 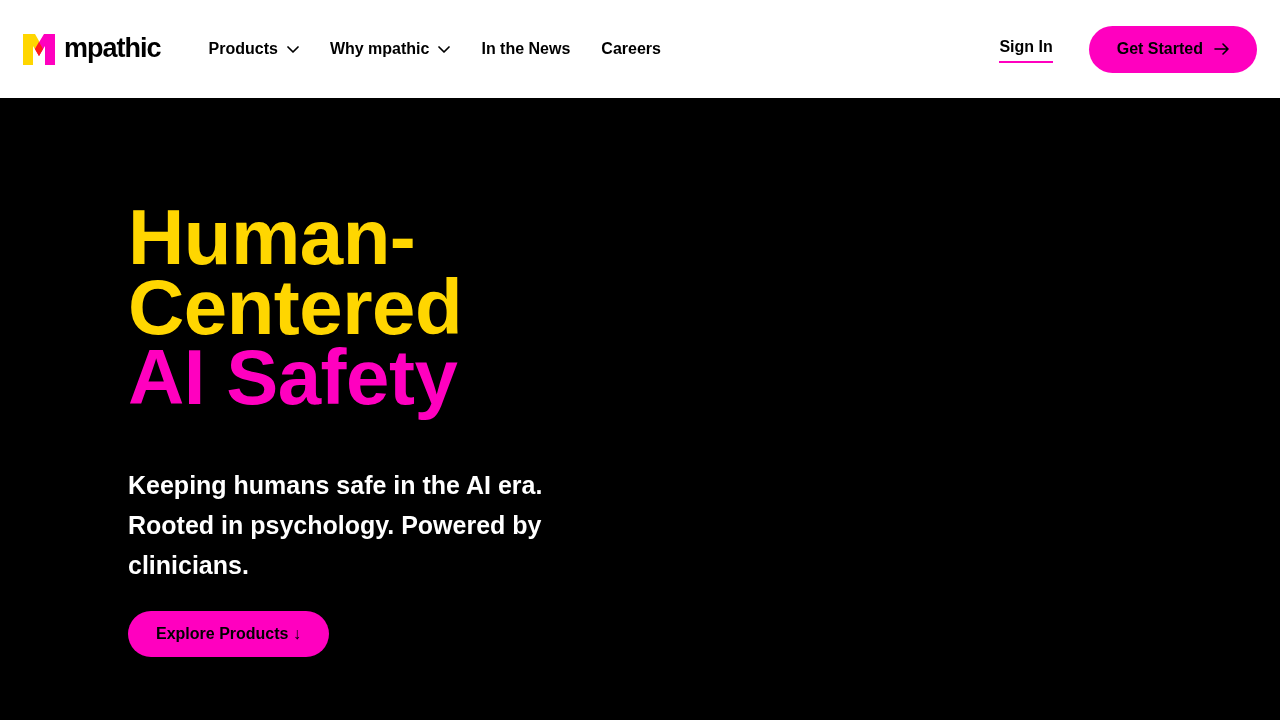 I want to click on hero-headline: Human-Centered AI Safety, so click(x=296, y=312).